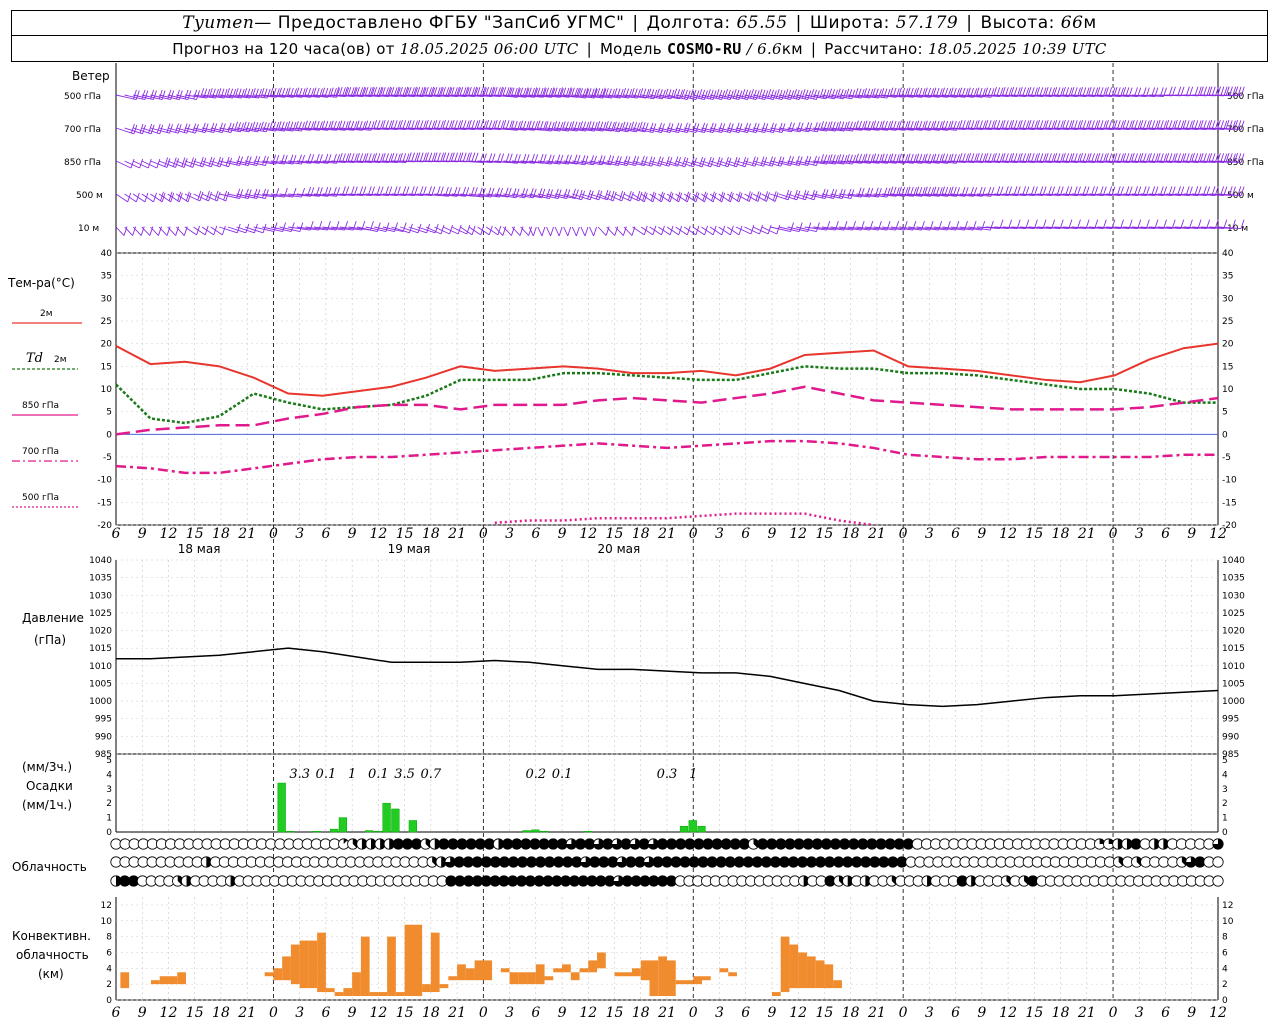  I want to click on conv-xtick-8: 6, so click(325, 1013).